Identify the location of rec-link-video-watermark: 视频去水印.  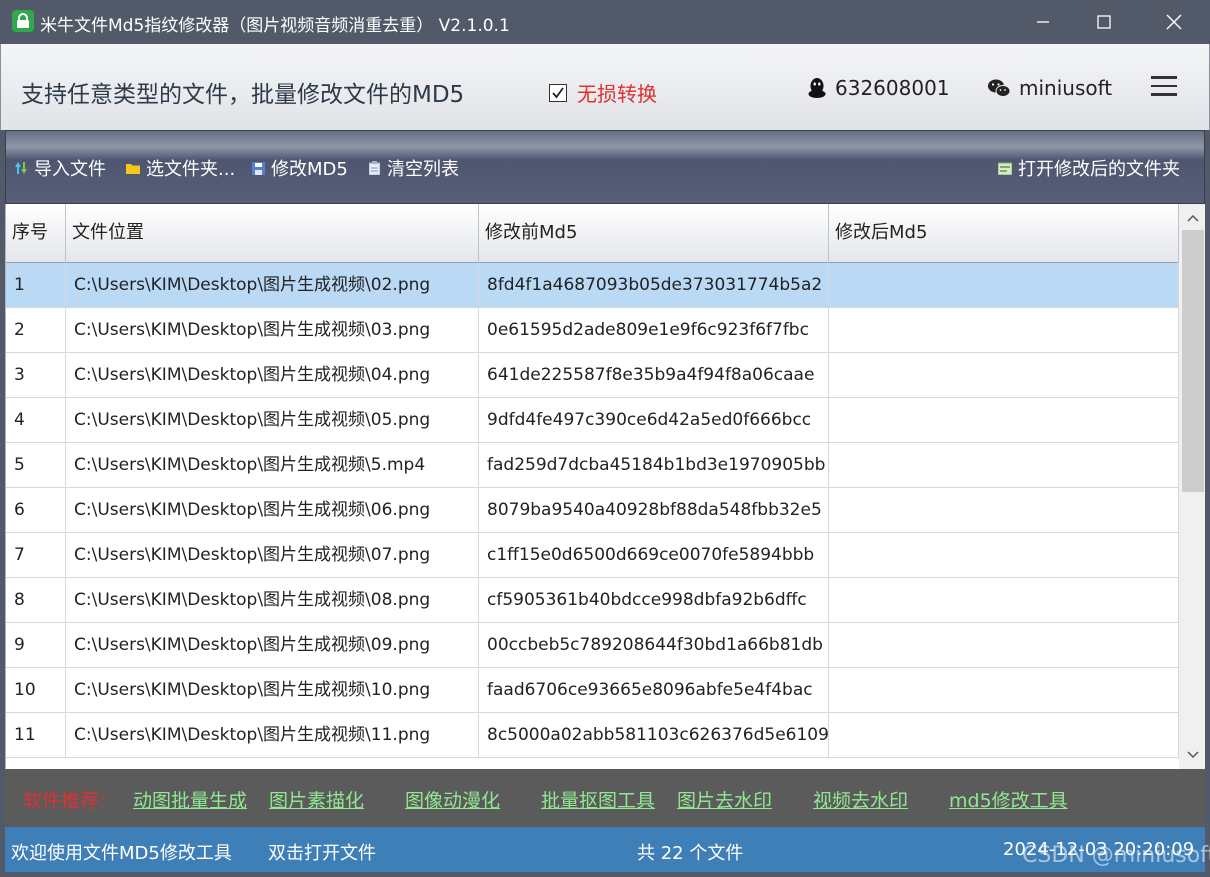
(860, 799).